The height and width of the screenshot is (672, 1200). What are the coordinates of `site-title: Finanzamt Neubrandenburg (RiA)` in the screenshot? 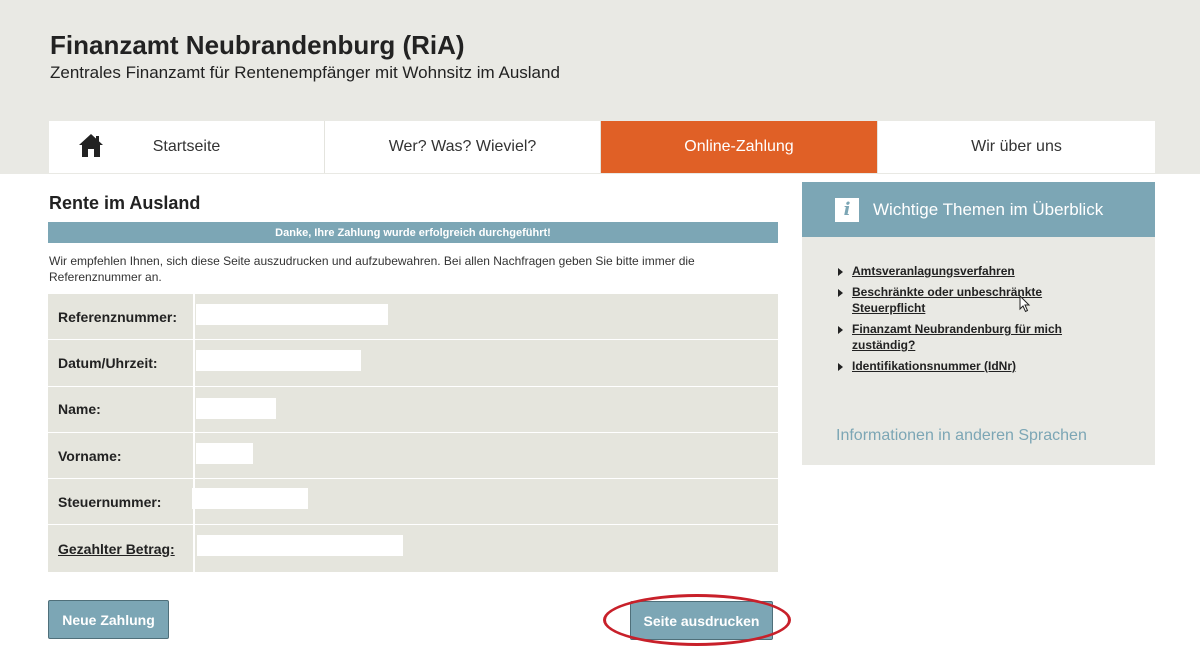 It's located at (257, 45).